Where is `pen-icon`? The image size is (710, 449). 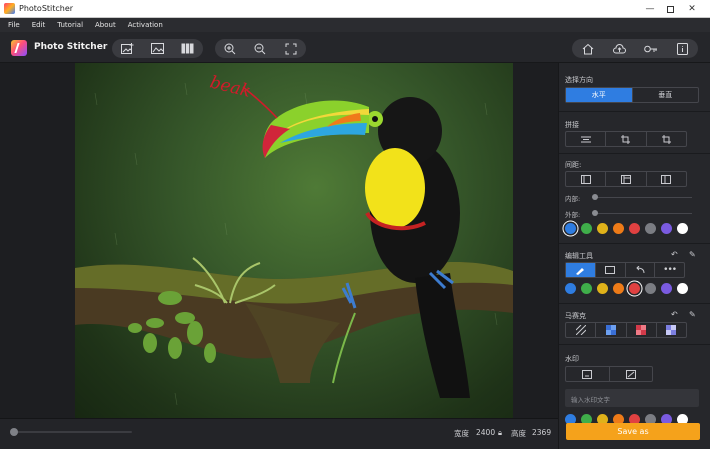 pen-icon is located at coordinates (580, 271).